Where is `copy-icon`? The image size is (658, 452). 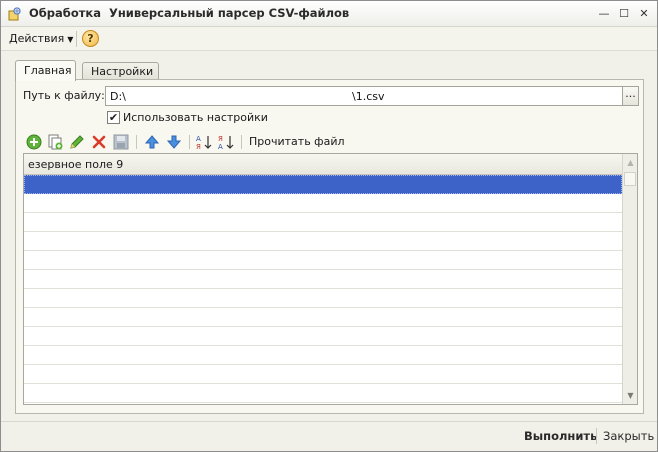
copy-icon is located at coordinates (55, 142).